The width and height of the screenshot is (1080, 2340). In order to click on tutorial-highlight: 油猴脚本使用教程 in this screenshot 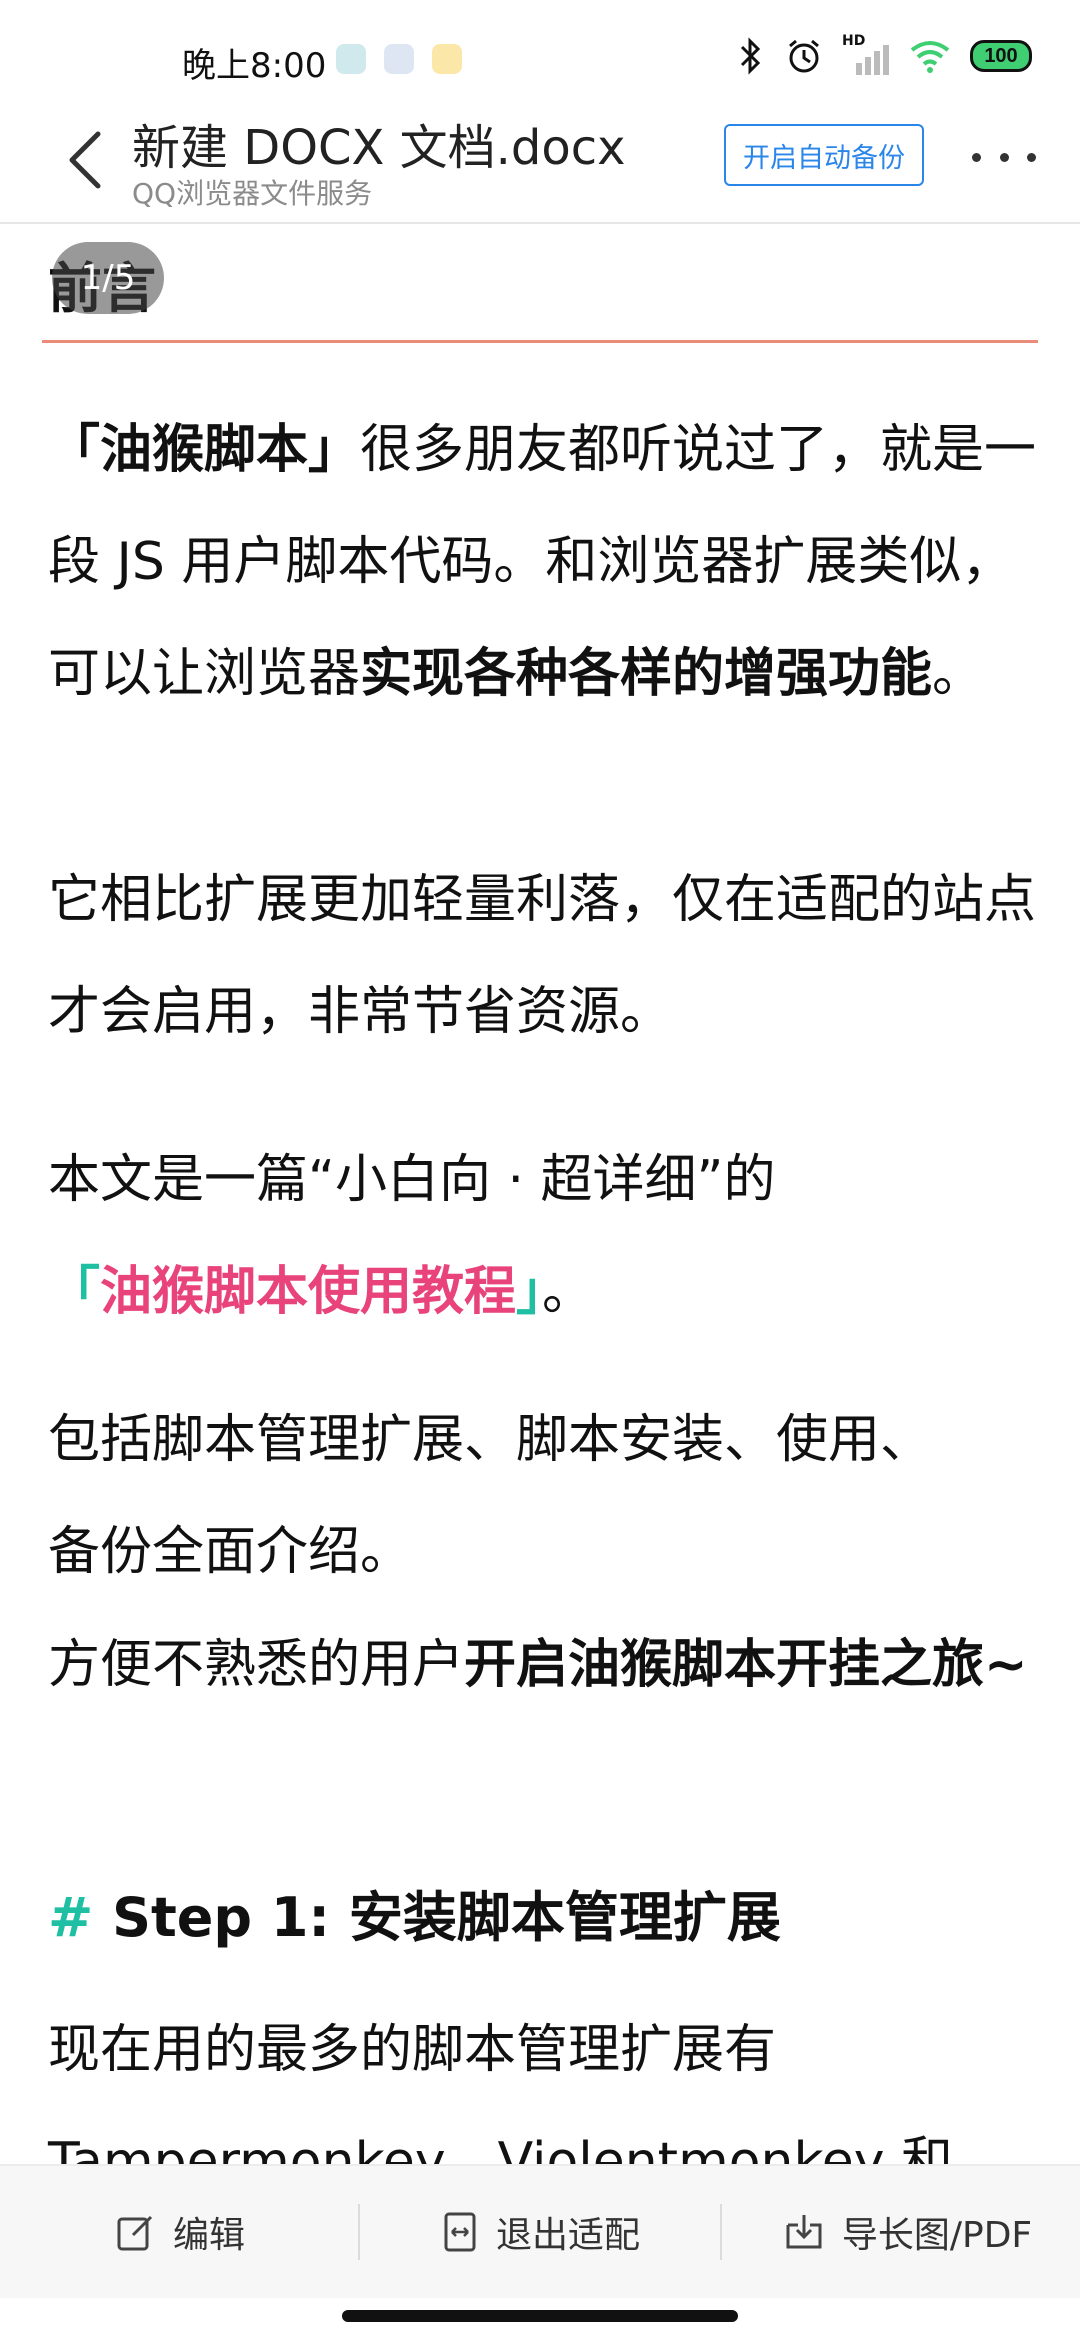, I will do `click(308, 1292)`.